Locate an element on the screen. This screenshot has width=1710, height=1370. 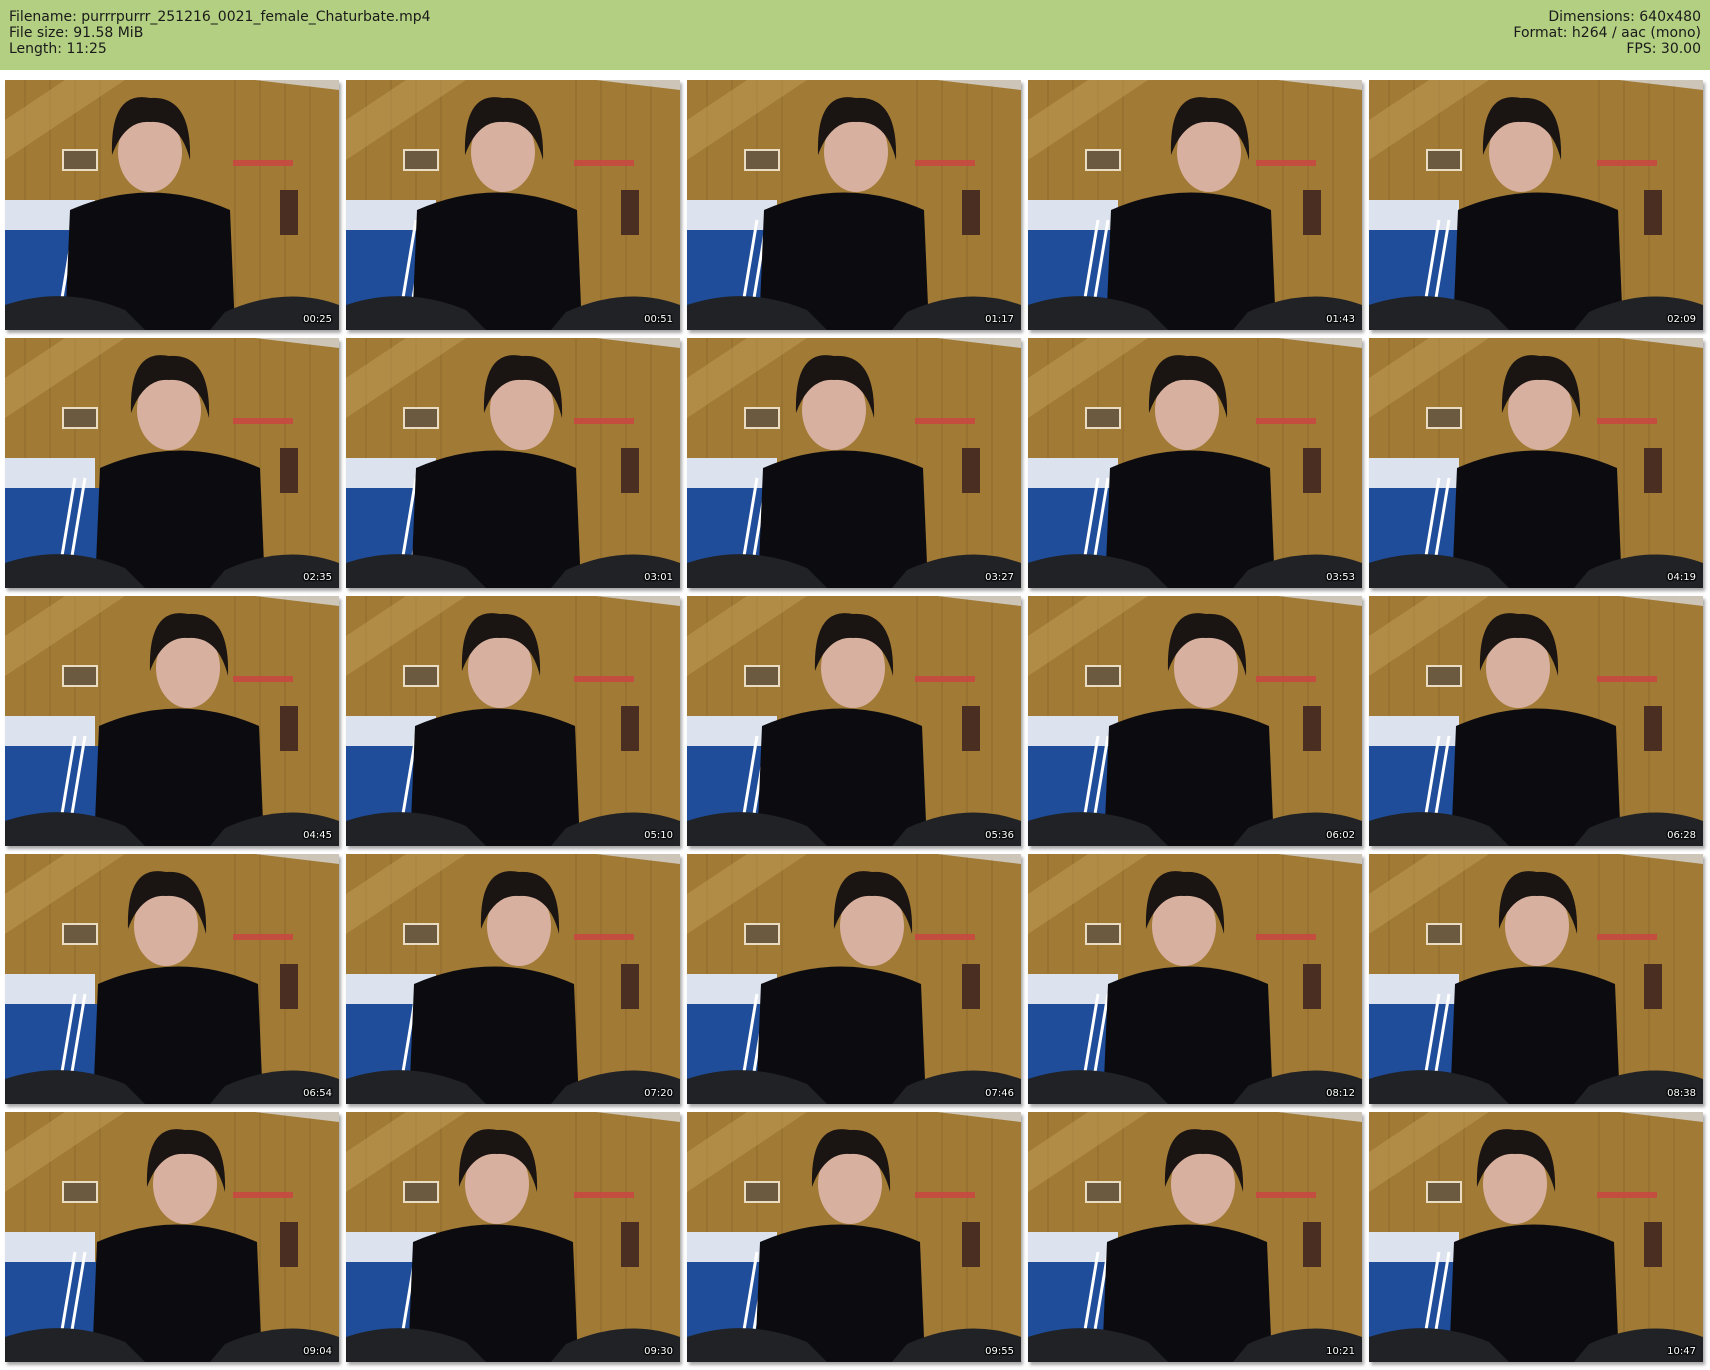
video-frame-thumbnail: 04:45 is located at coordinates (172, 721).